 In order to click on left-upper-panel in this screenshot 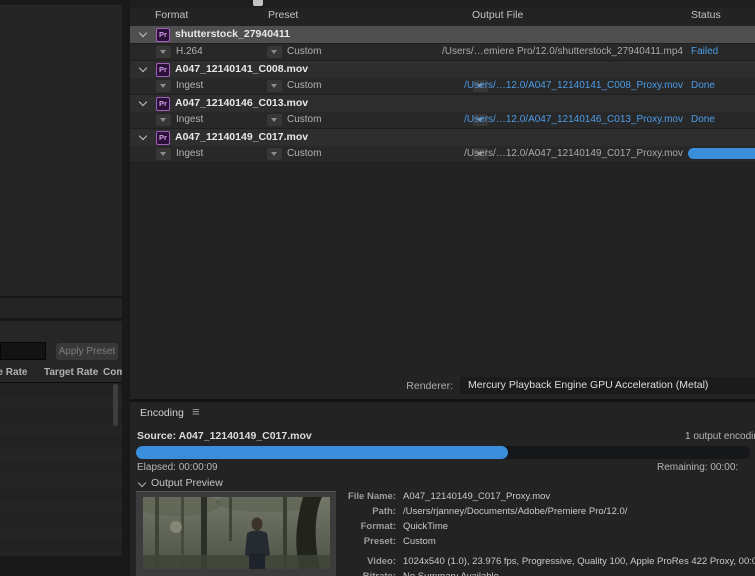, I will do `click(61, 150)`.